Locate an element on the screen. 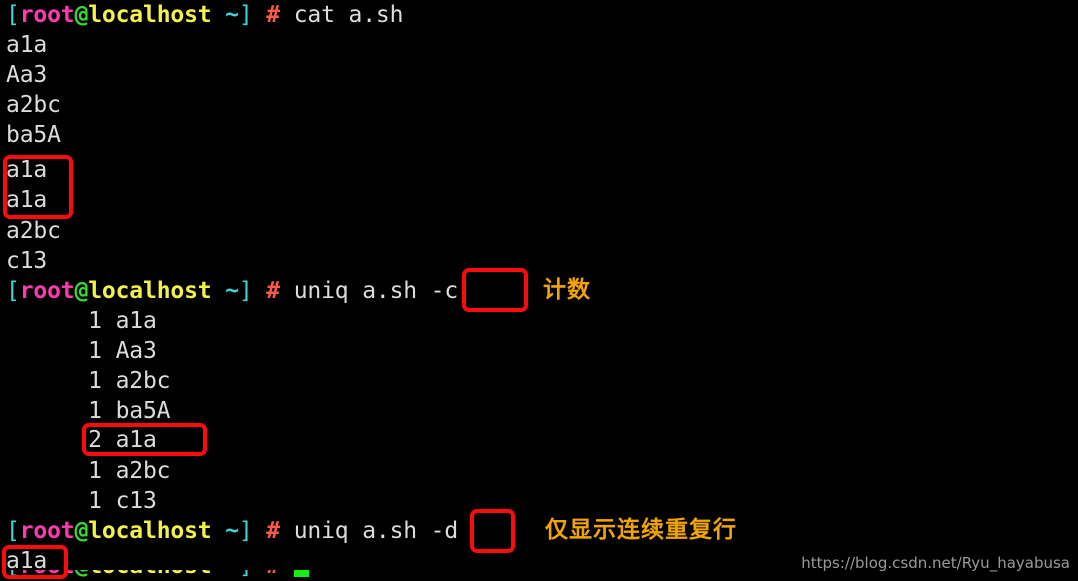  terminal-output-line: c13 is located at coordinates (27, 261).